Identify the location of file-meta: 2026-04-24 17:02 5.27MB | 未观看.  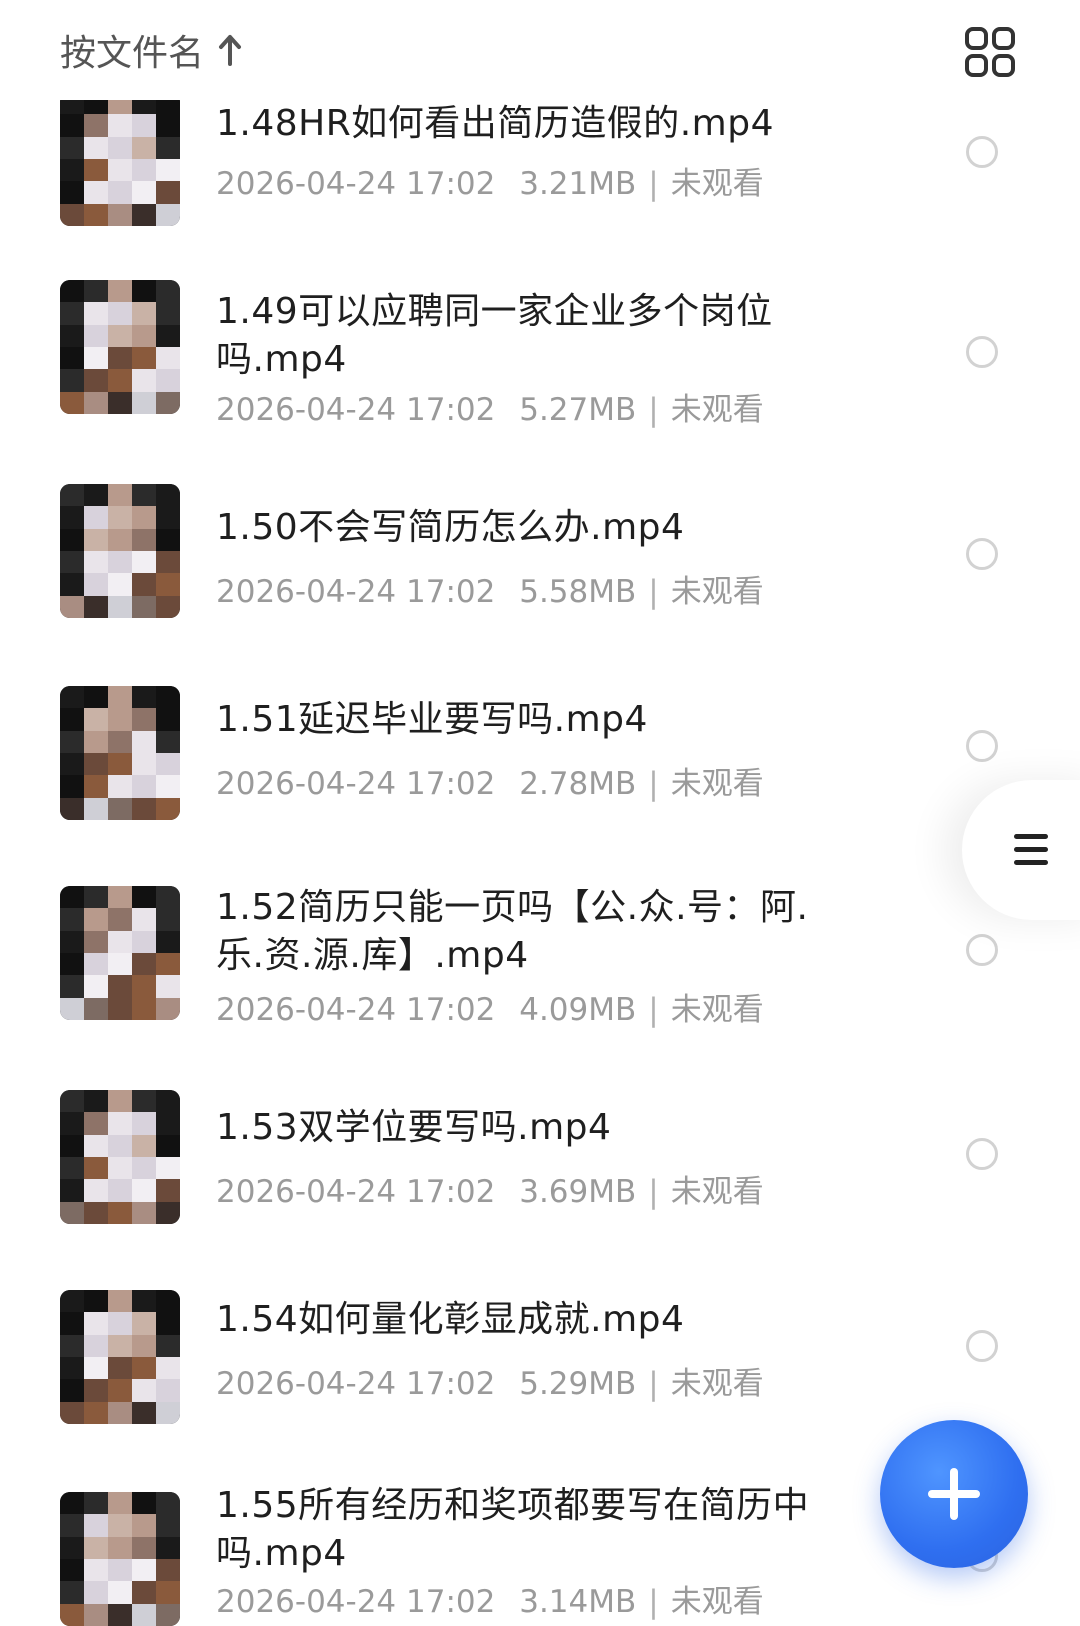
(490, 406).